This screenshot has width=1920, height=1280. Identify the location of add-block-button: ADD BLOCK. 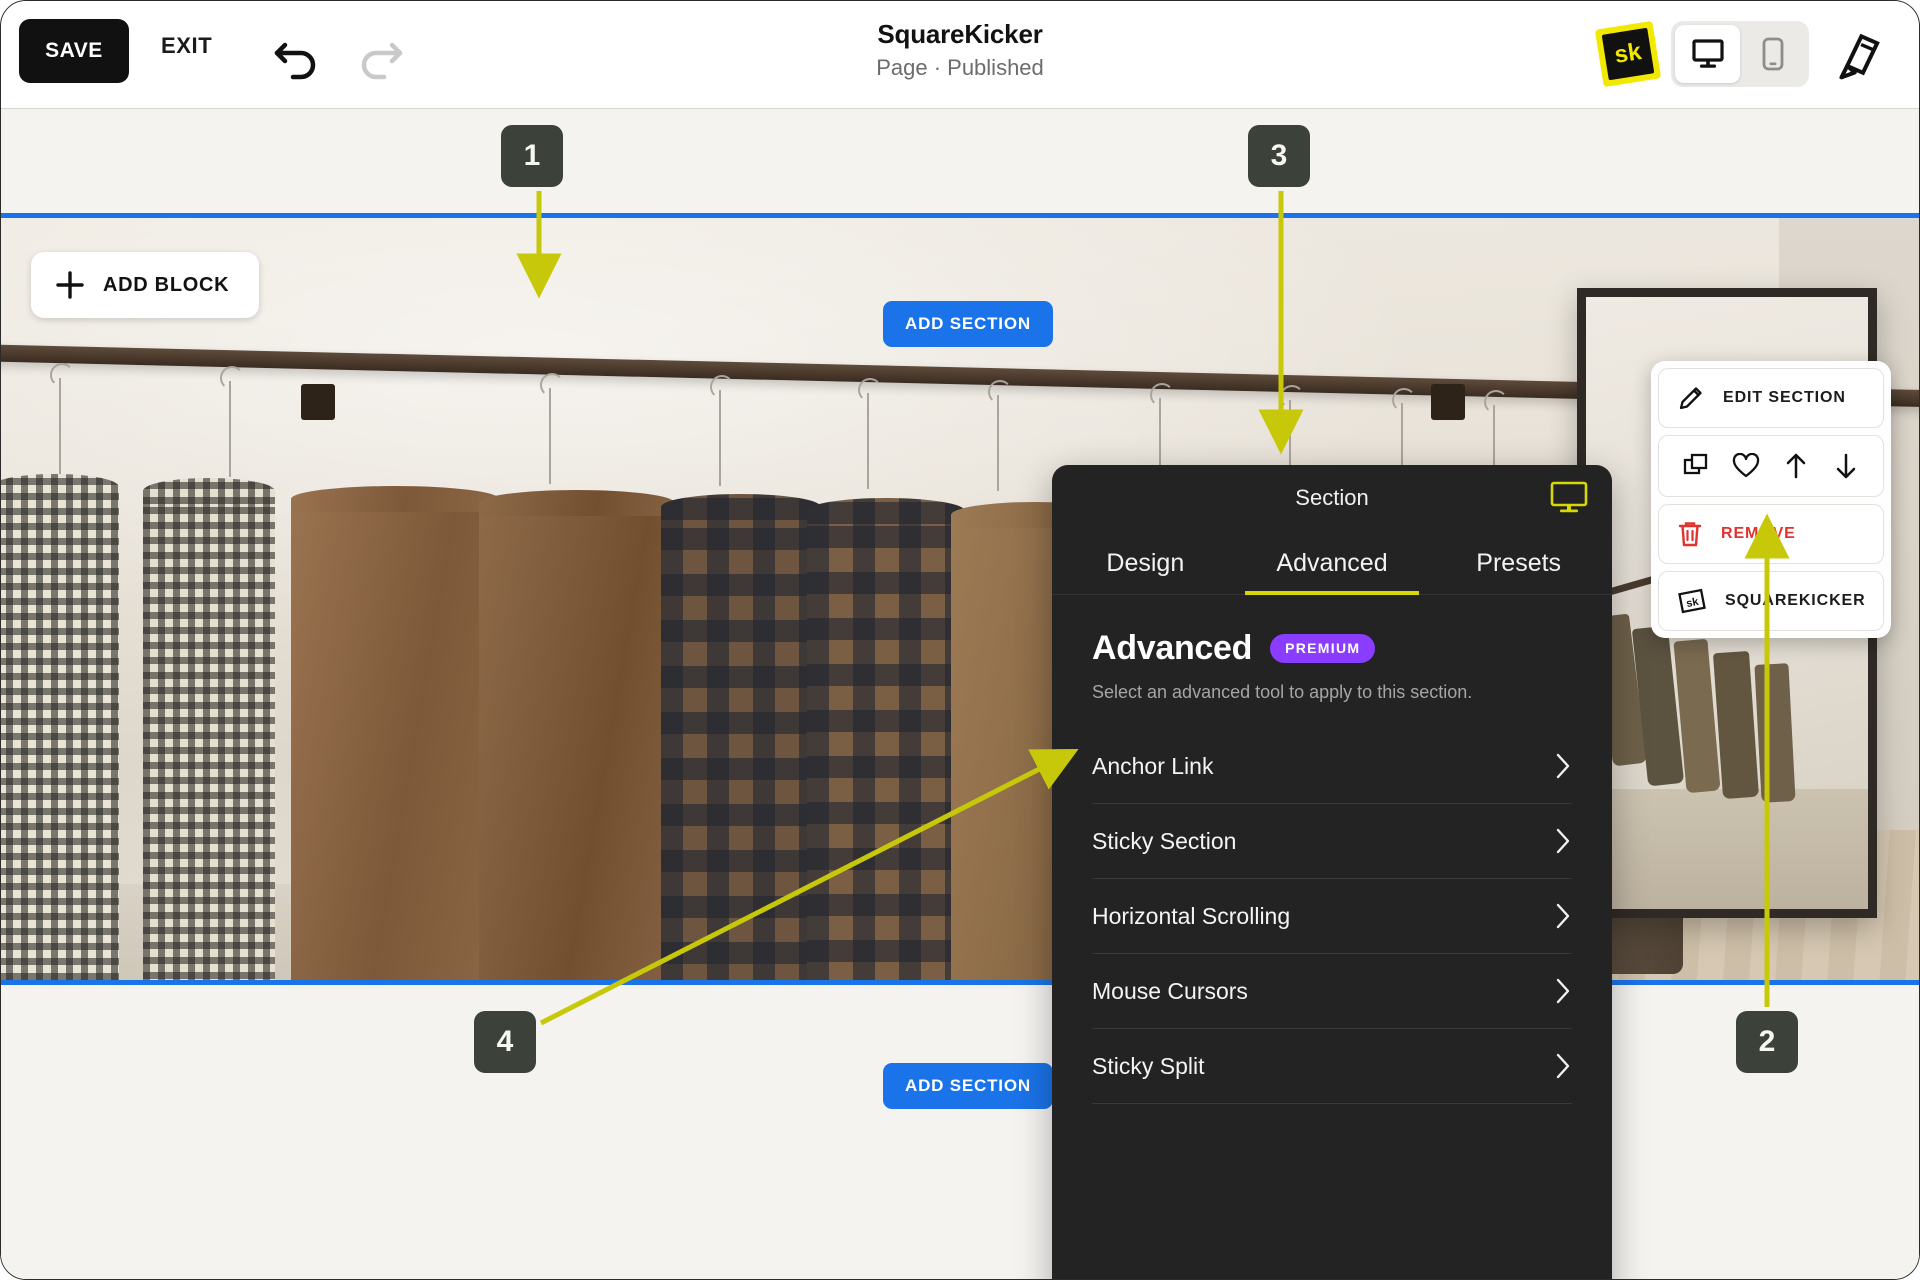
(145, 285).